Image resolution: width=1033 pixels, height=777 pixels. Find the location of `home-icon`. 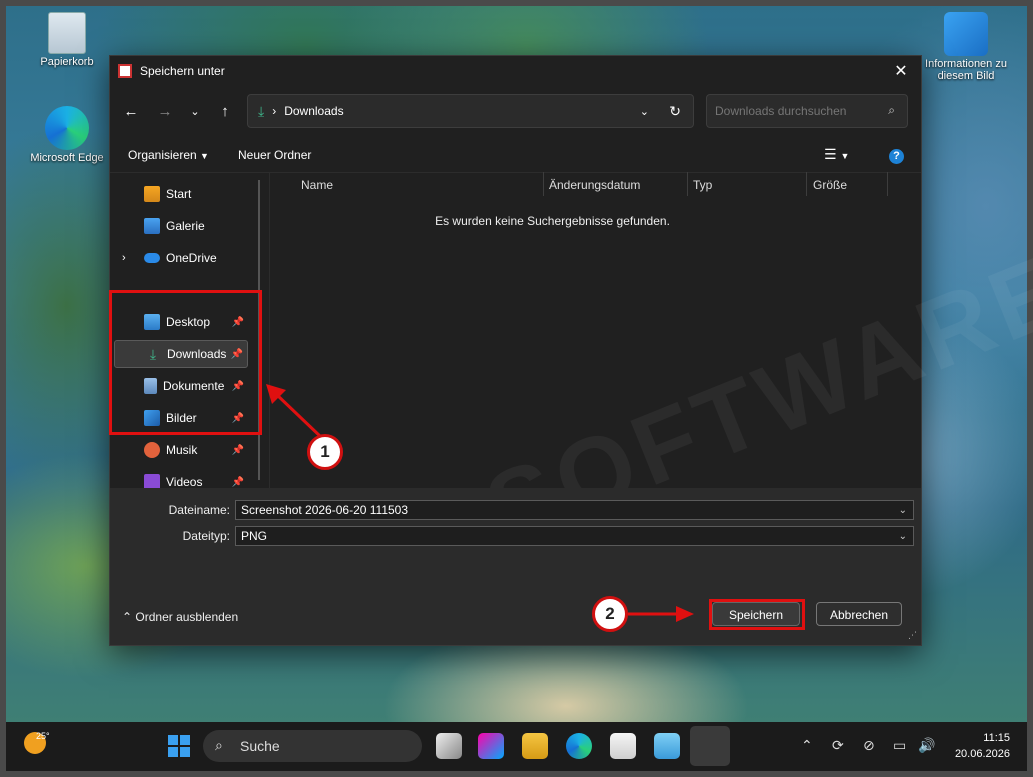

home-icon is located at coordinates (152, 194).